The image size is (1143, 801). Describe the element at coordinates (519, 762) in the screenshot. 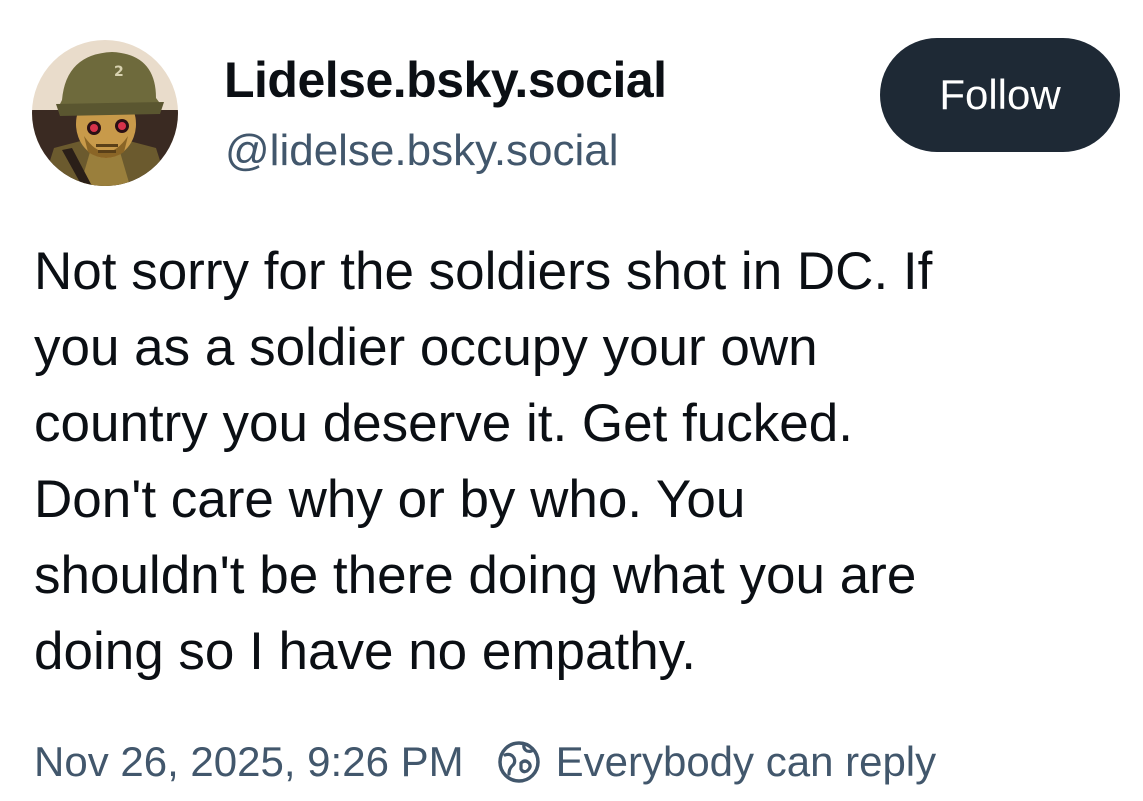

I see `globe-icon` at that location.